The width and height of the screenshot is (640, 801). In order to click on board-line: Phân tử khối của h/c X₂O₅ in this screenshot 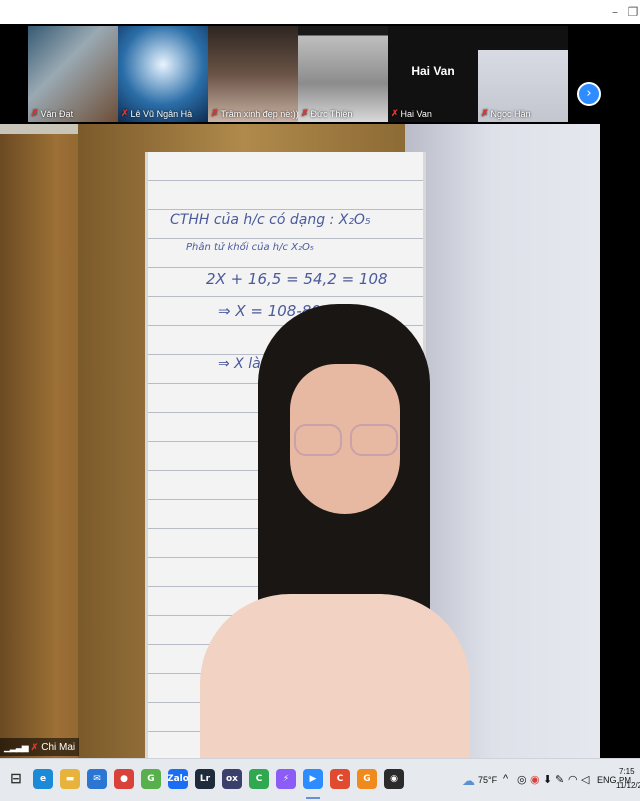, I will do `click(250, 247)`.